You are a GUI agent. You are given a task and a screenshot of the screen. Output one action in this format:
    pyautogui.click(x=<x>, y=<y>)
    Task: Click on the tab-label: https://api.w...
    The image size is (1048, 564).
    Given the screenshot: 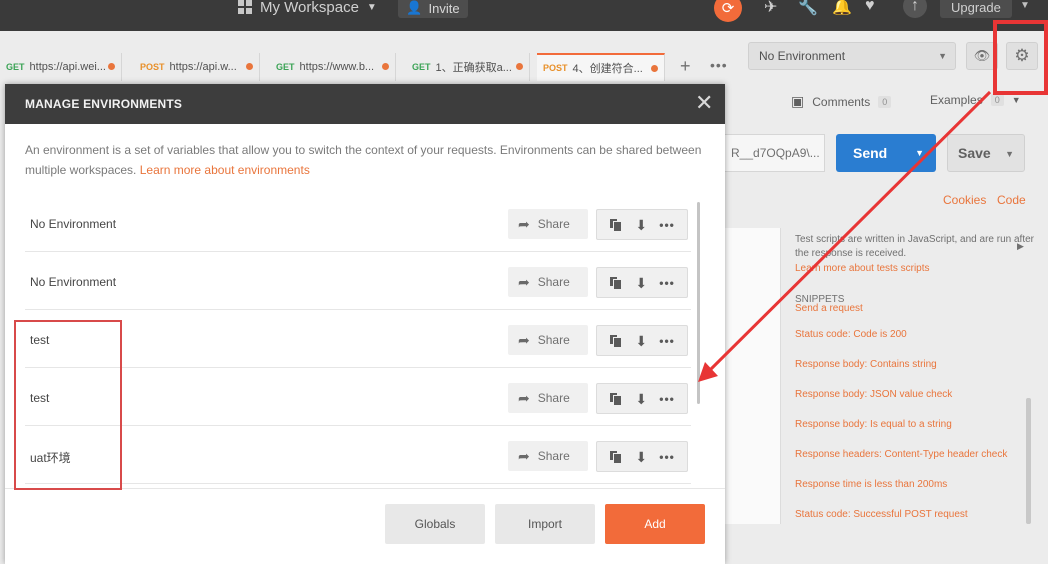 What is the action you would take?
    pyautogui.click(x=203, y=67)
    